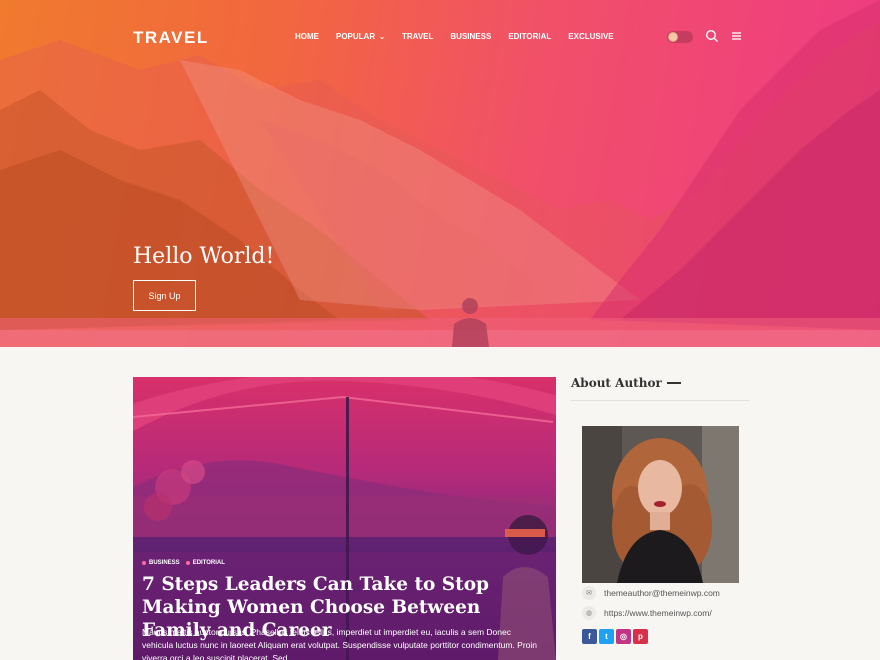  I want to click on divider, so click(660, 400).